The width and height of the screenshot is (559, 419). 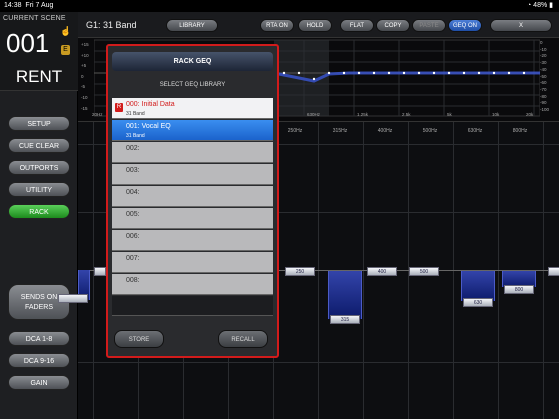 I want to click on library-item-name: 007:, so click(x=133, y=258).